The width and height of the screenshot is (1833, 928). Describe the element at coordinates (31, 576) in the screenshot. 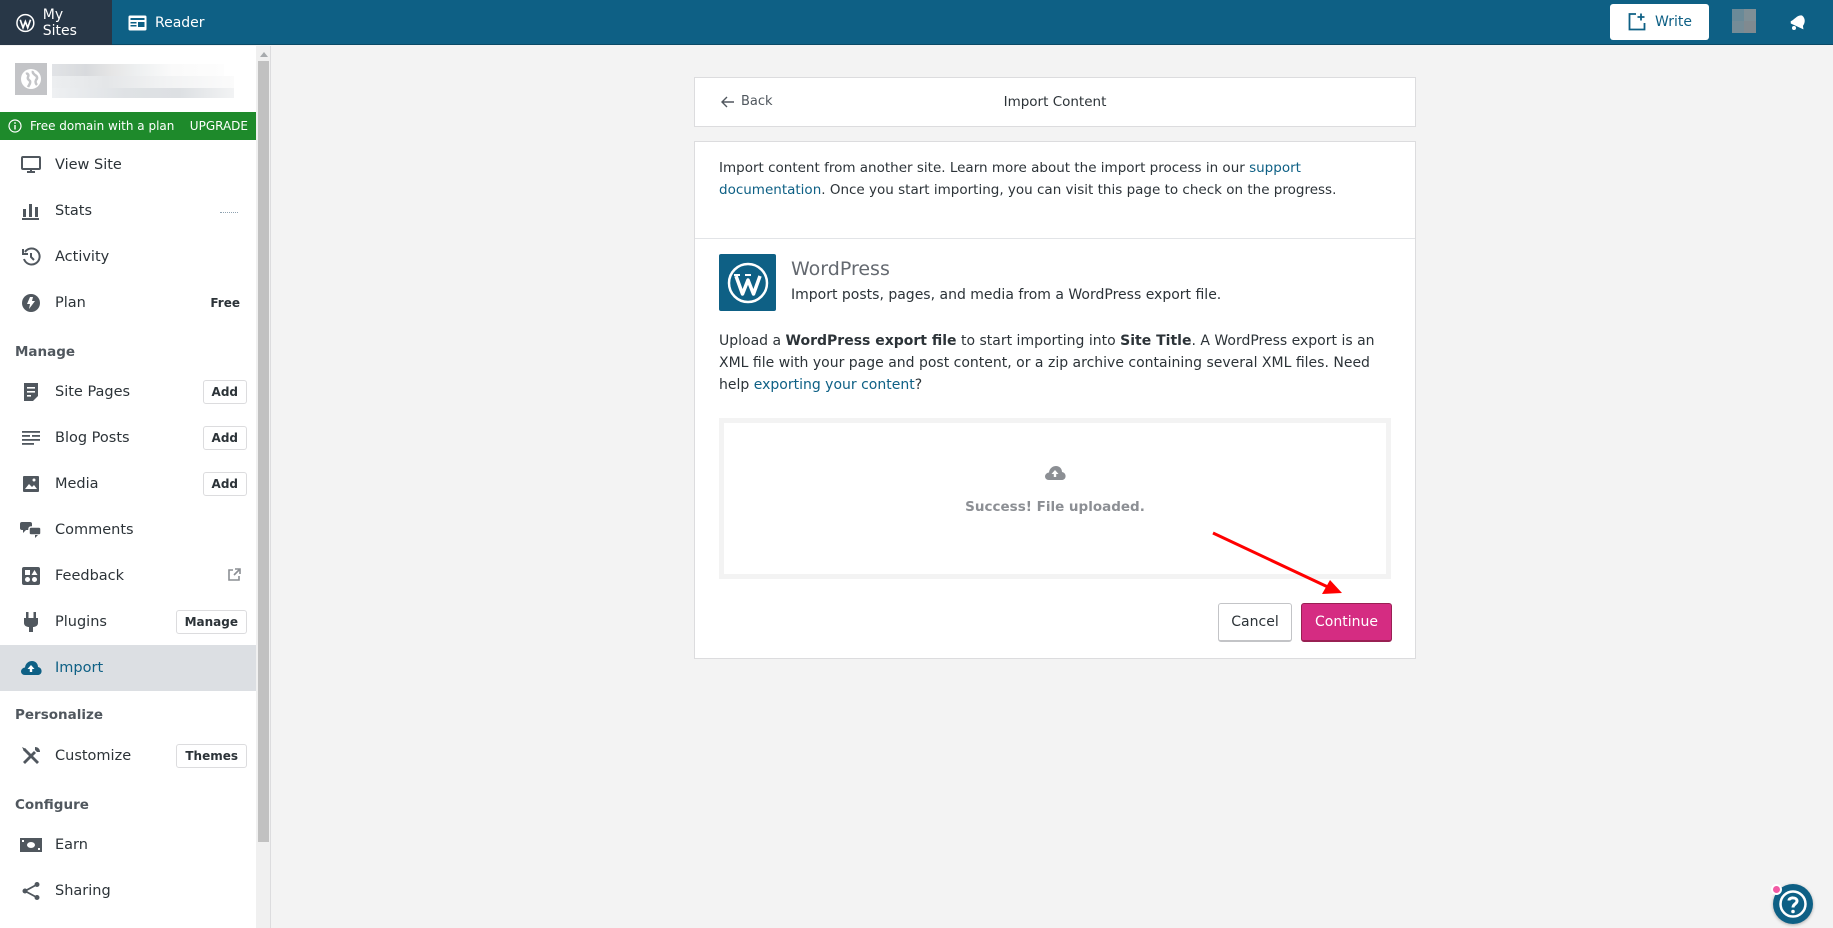

I see `feedback-icon` at that location.